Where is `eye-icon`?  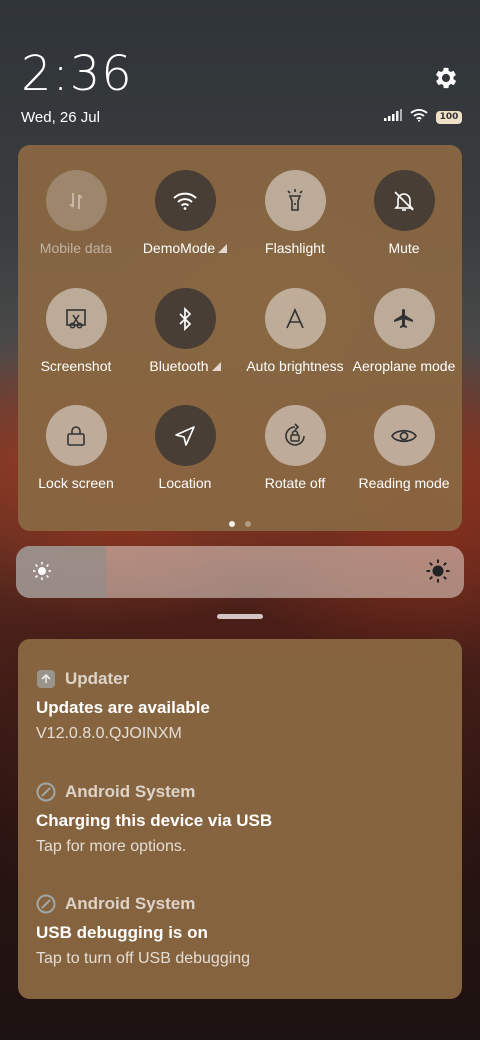
eye-icon is located at coordinates (404, 435).